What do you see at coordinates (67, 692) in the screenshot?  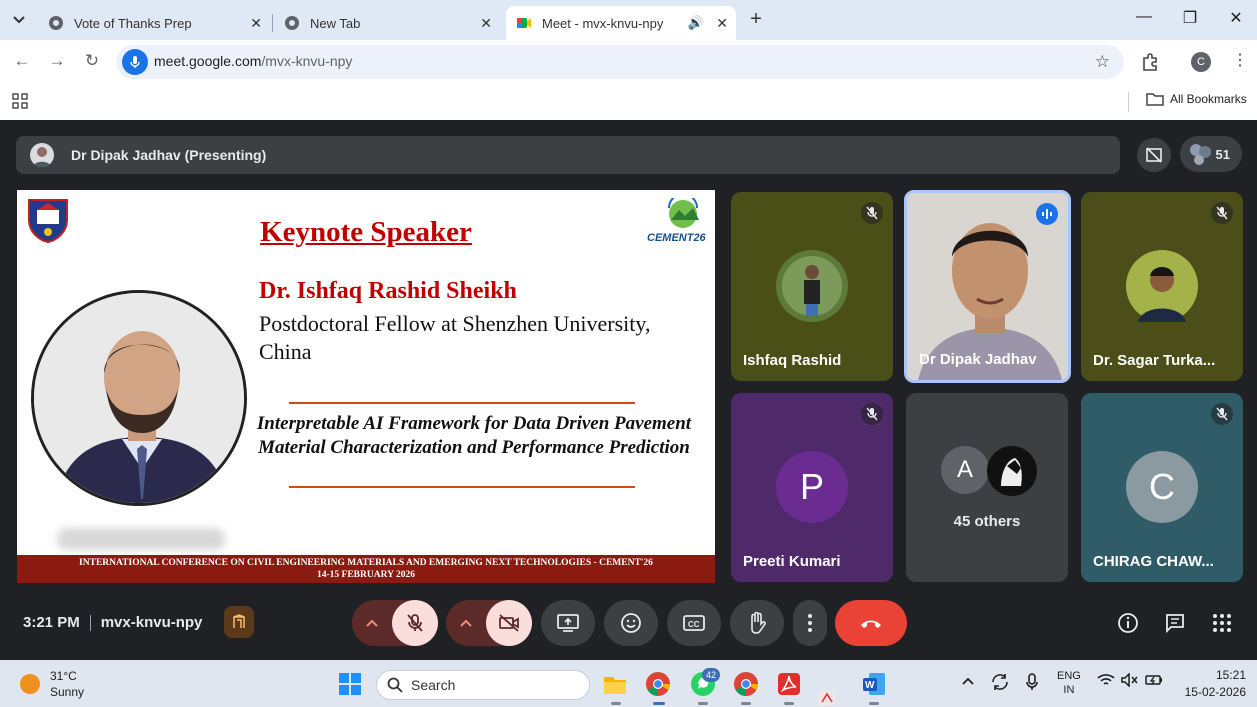 I see `weather-condition: Sunny` at bounding box center [67, 692].